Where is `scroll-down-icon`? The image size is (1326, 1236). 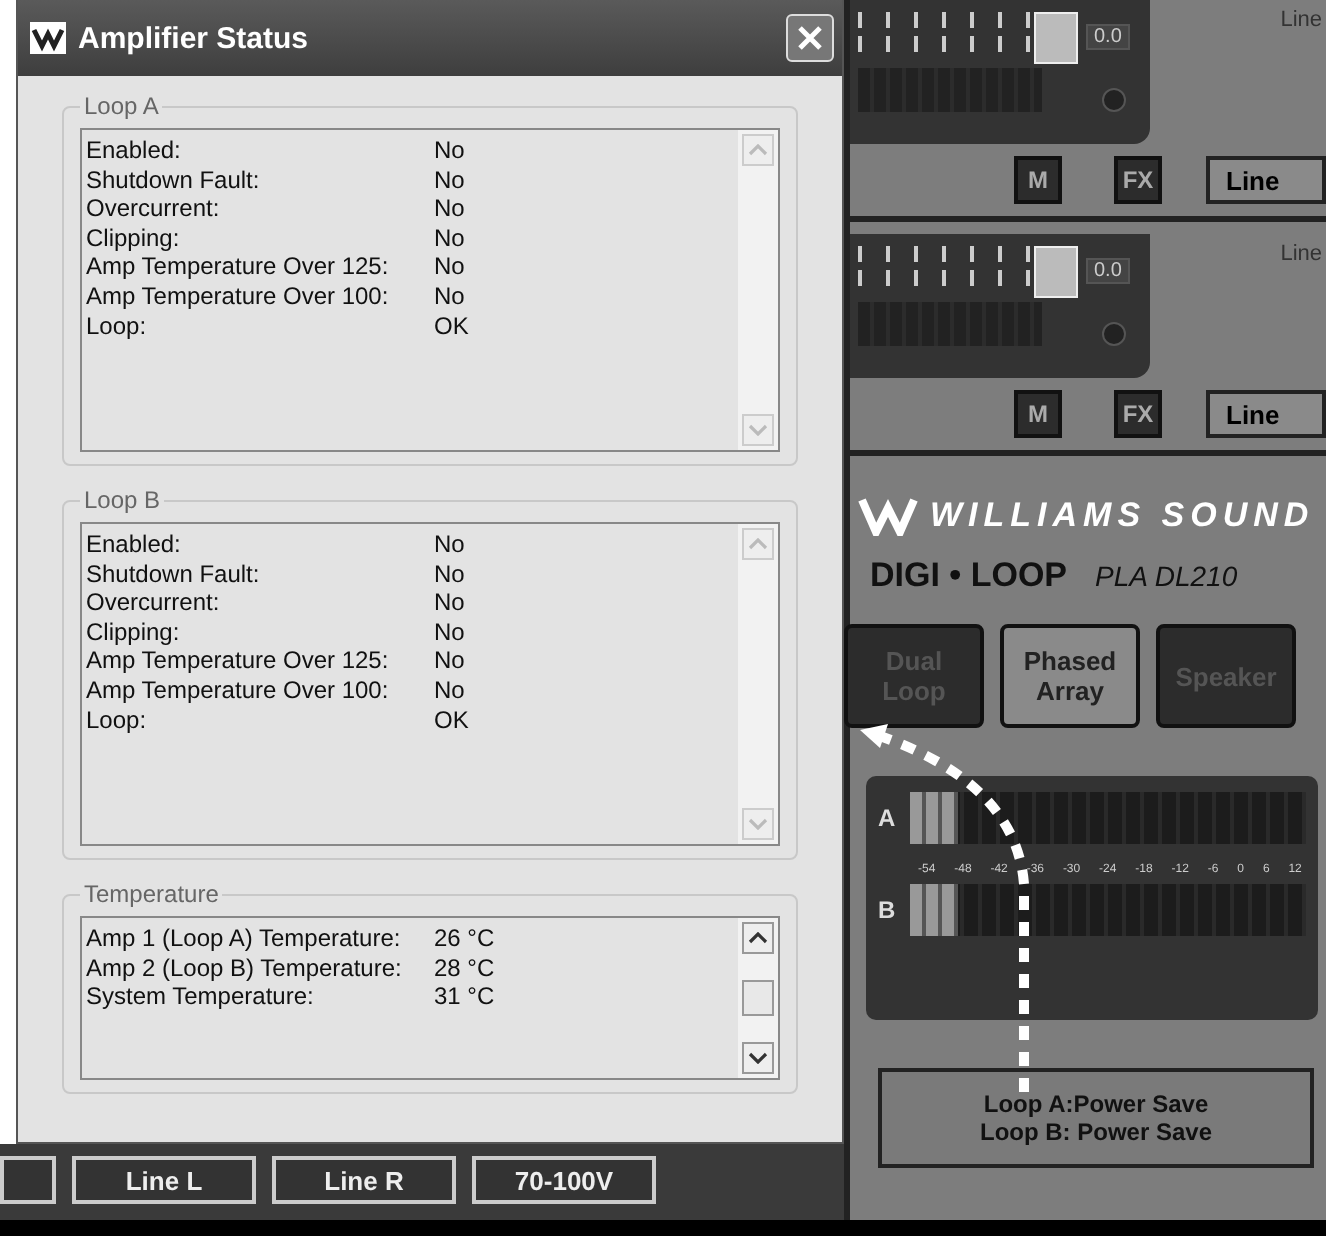 scroll-down-icon is located at coordinates (758, 1058).